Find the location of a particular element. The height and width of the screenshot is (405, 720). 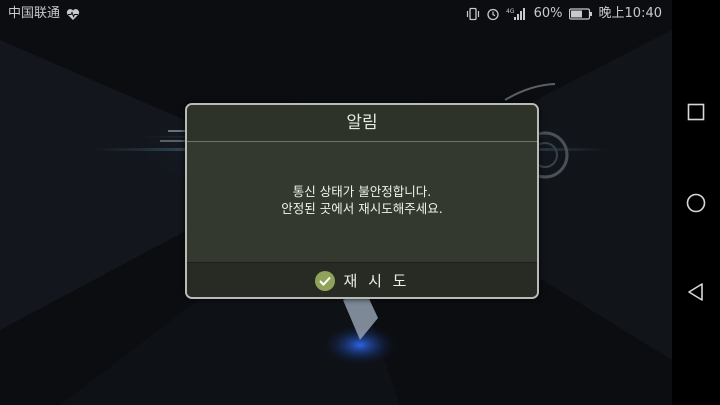

dialog-title: 알림 is located at coordinates (362, 123).